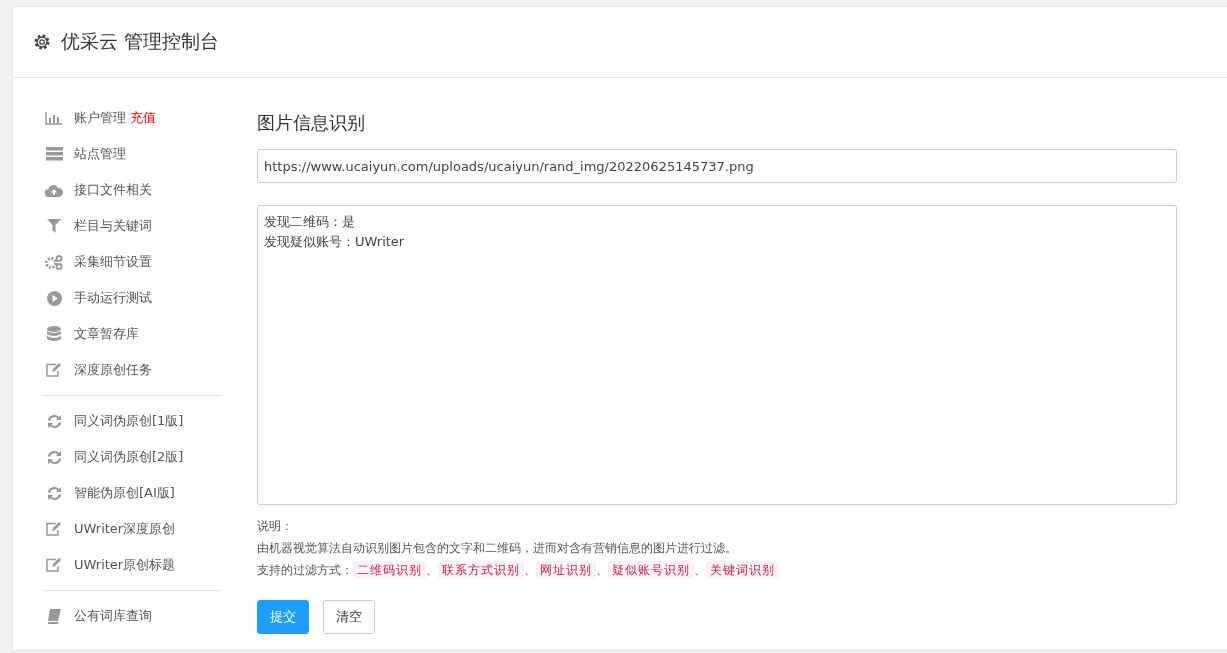 The height and width of the screenshot is (653, 1227). What do you see at coordinates (54, 616) in the screenshot?
I see `book-icon` at bounding box center [54, 616].